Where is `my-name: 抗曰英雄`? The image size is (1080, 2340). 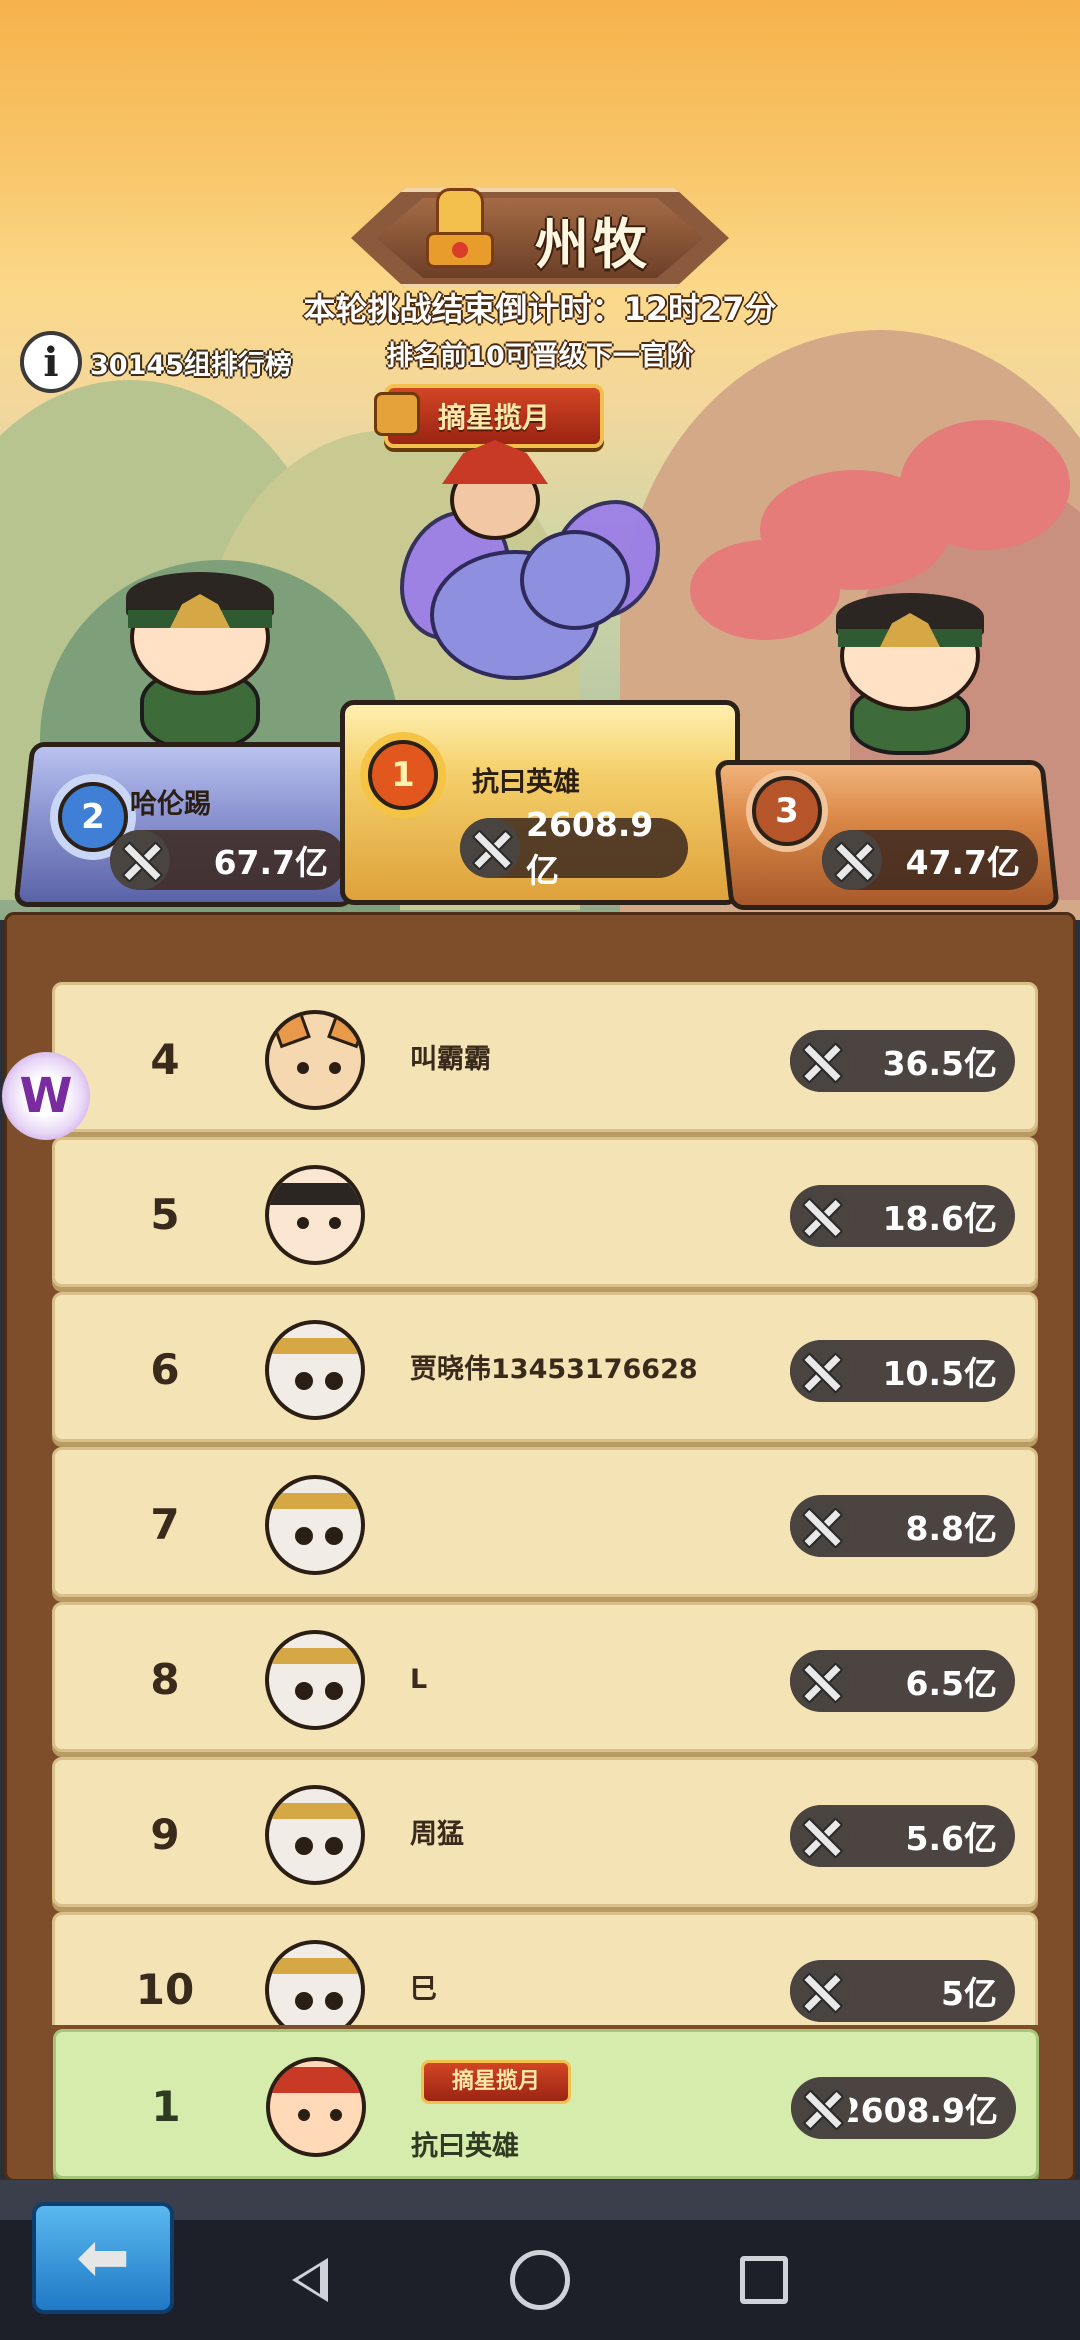
my-name: 抗曰英雄 is located at coordinates (465, 2146).